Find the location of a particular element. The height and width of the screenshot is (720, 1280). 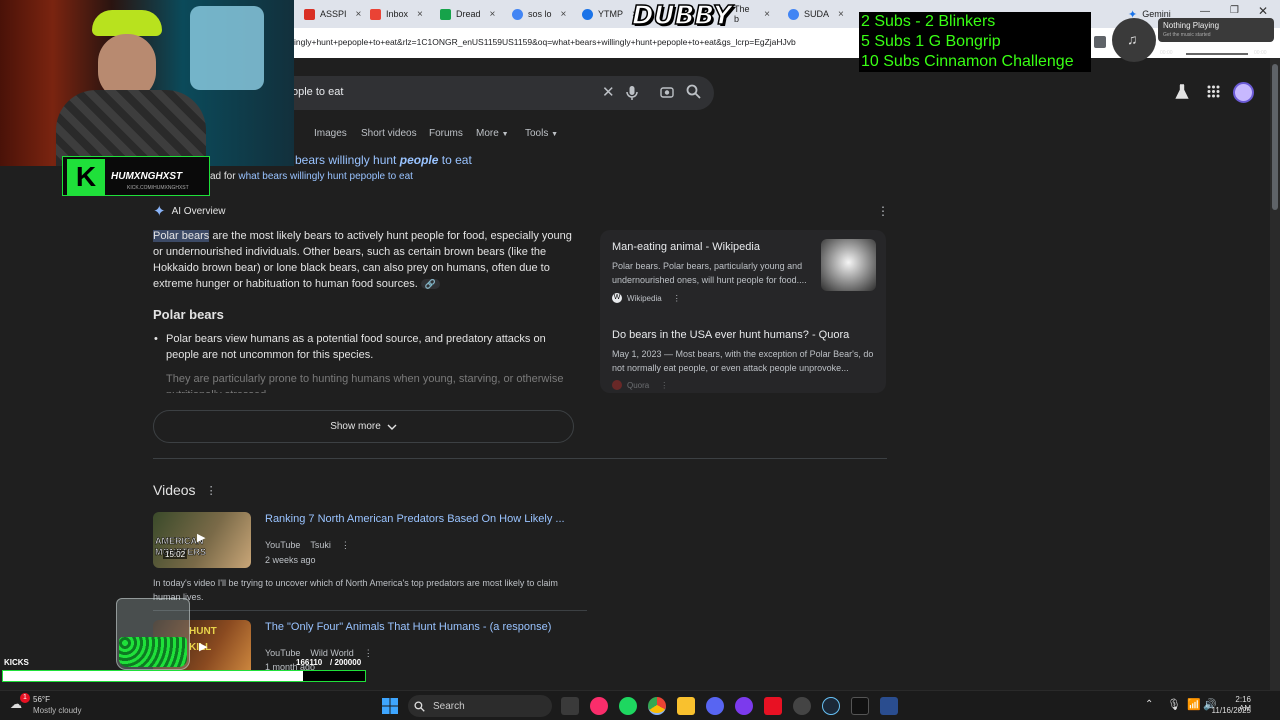

music-disc: ♫ is located at coordinates (1134, 40).